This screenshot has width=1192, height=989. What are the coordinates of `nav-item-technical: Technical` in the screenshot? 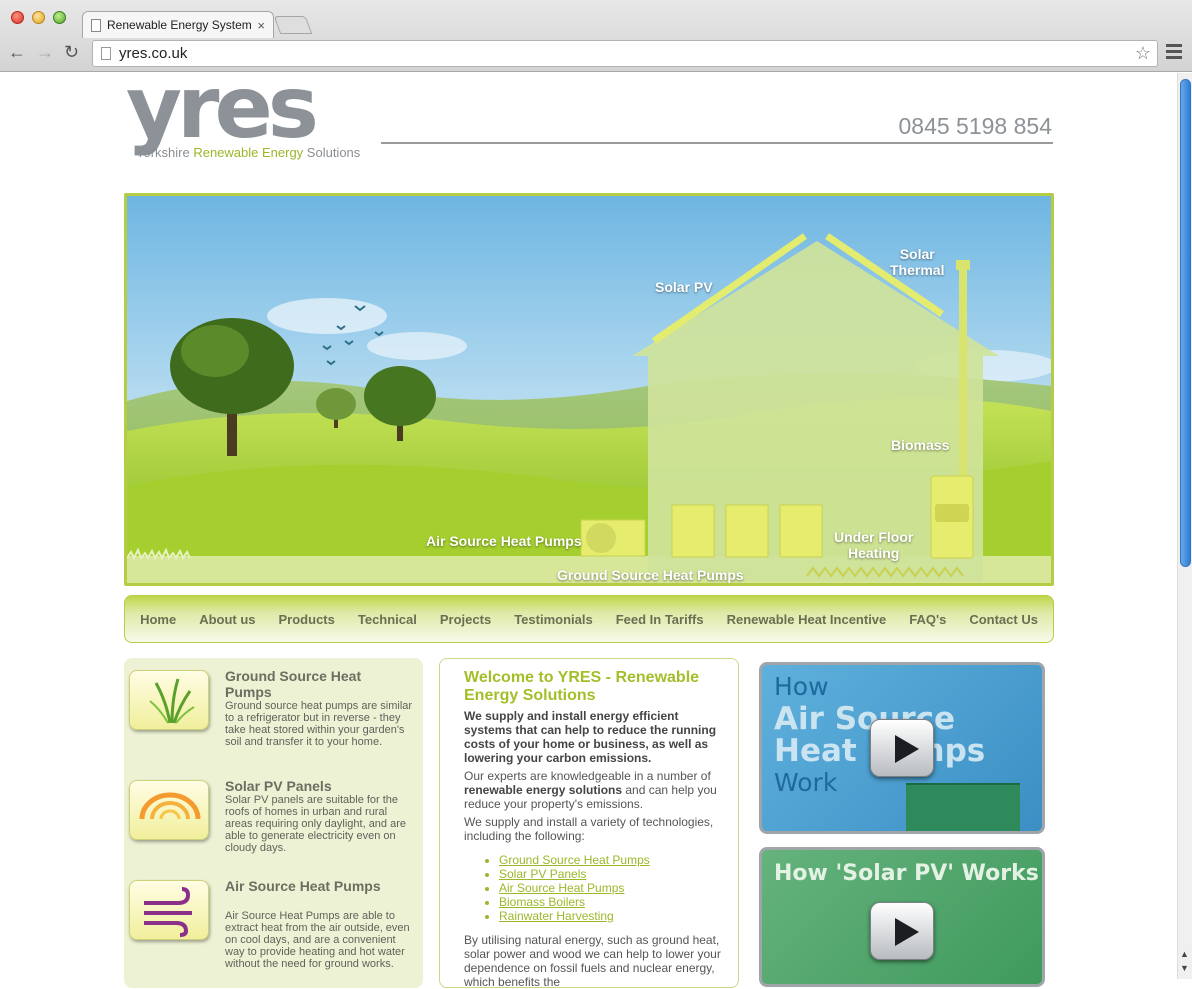 It's located at (387, 619).